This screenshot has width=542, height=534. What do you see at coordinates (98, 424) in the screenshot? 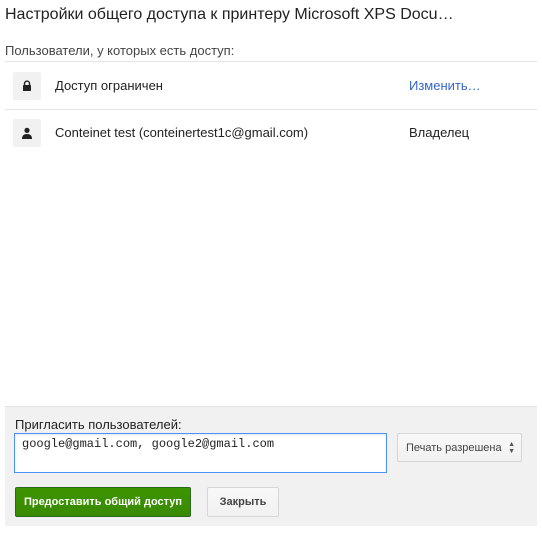
I see `invite-label: Пригласить пользователей:` at bounding box center [98, 424].